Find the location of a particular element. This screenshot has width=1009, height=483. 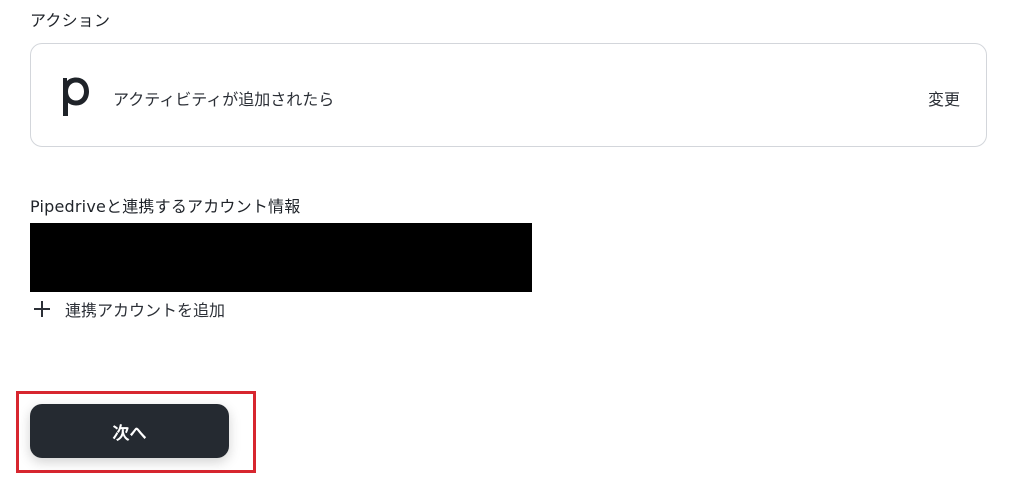

pipedrive-logo-icon is located at coordinates (76, 95).